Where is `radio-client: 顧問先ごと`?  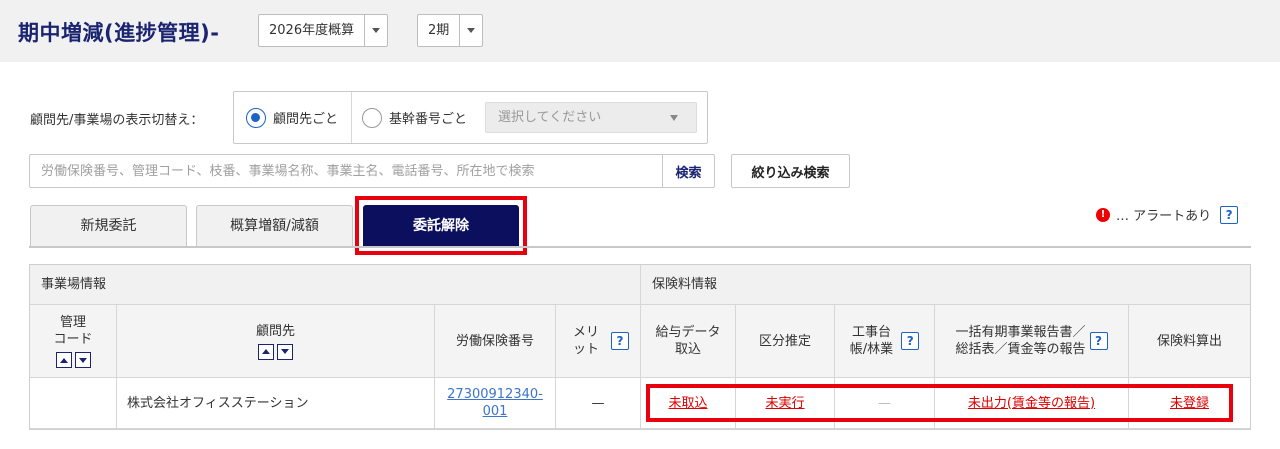
radio-client: 顧問先ごと is located at coordinates (292, 117).